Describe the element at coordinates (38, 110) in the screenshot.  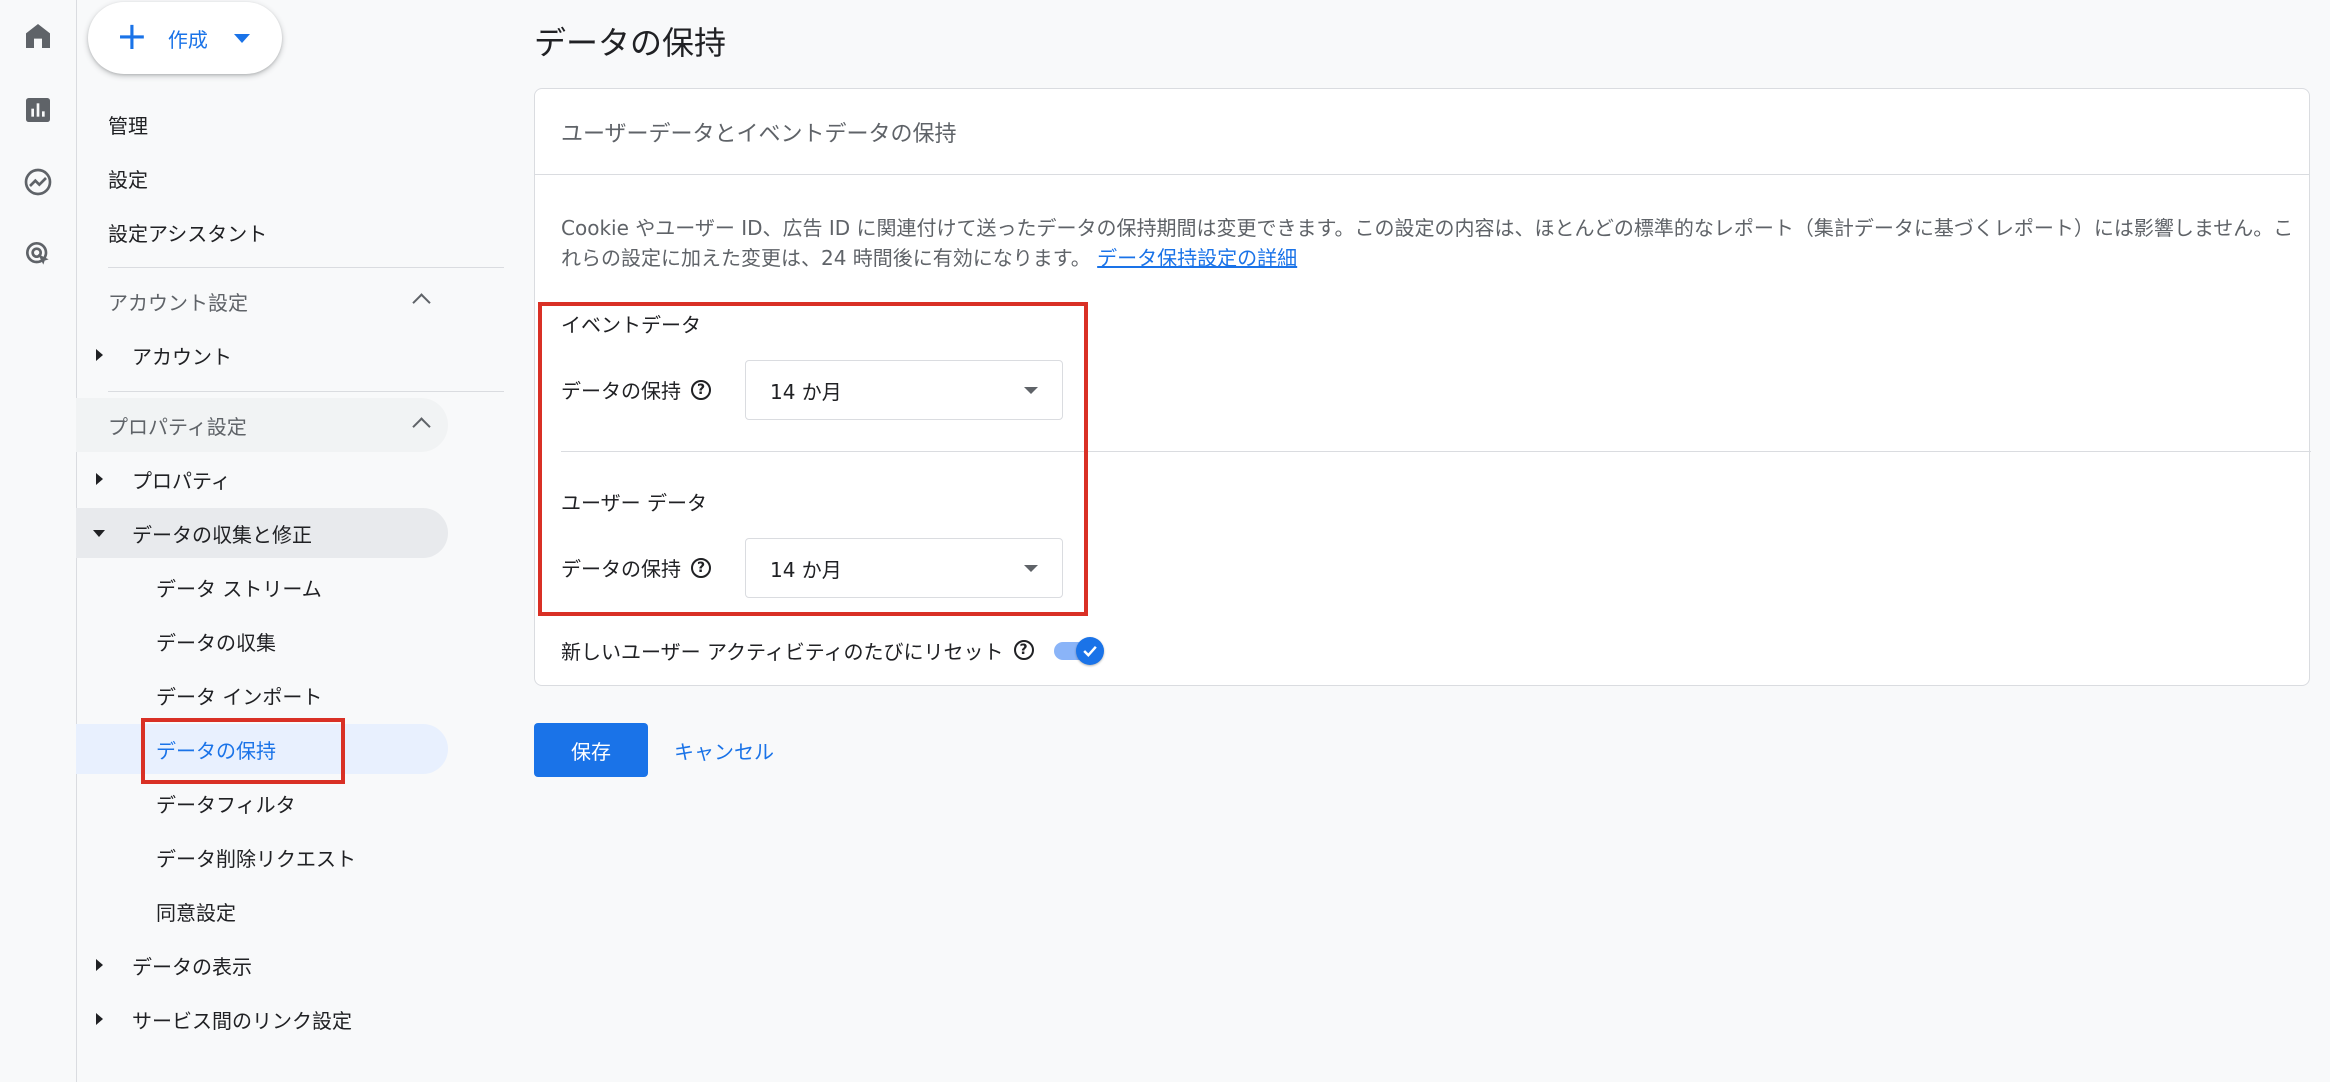
I see `reports-icon` at that location.